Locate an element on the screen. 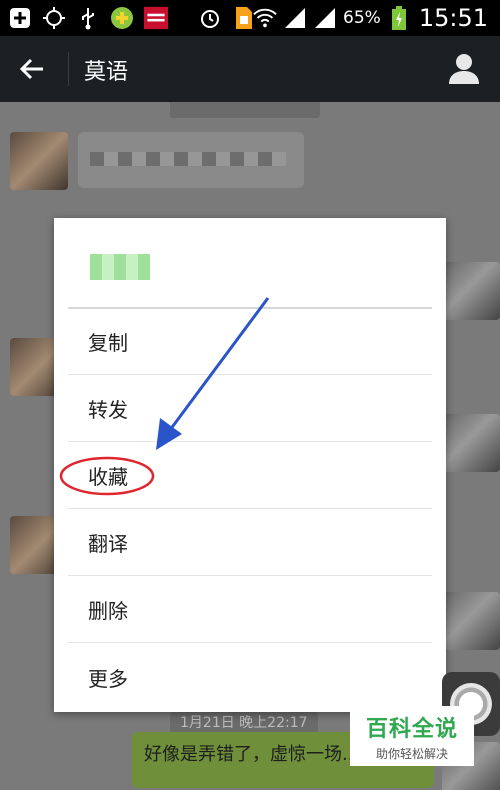  menu-item-label: 删除 is located at coordinates (108, 611).